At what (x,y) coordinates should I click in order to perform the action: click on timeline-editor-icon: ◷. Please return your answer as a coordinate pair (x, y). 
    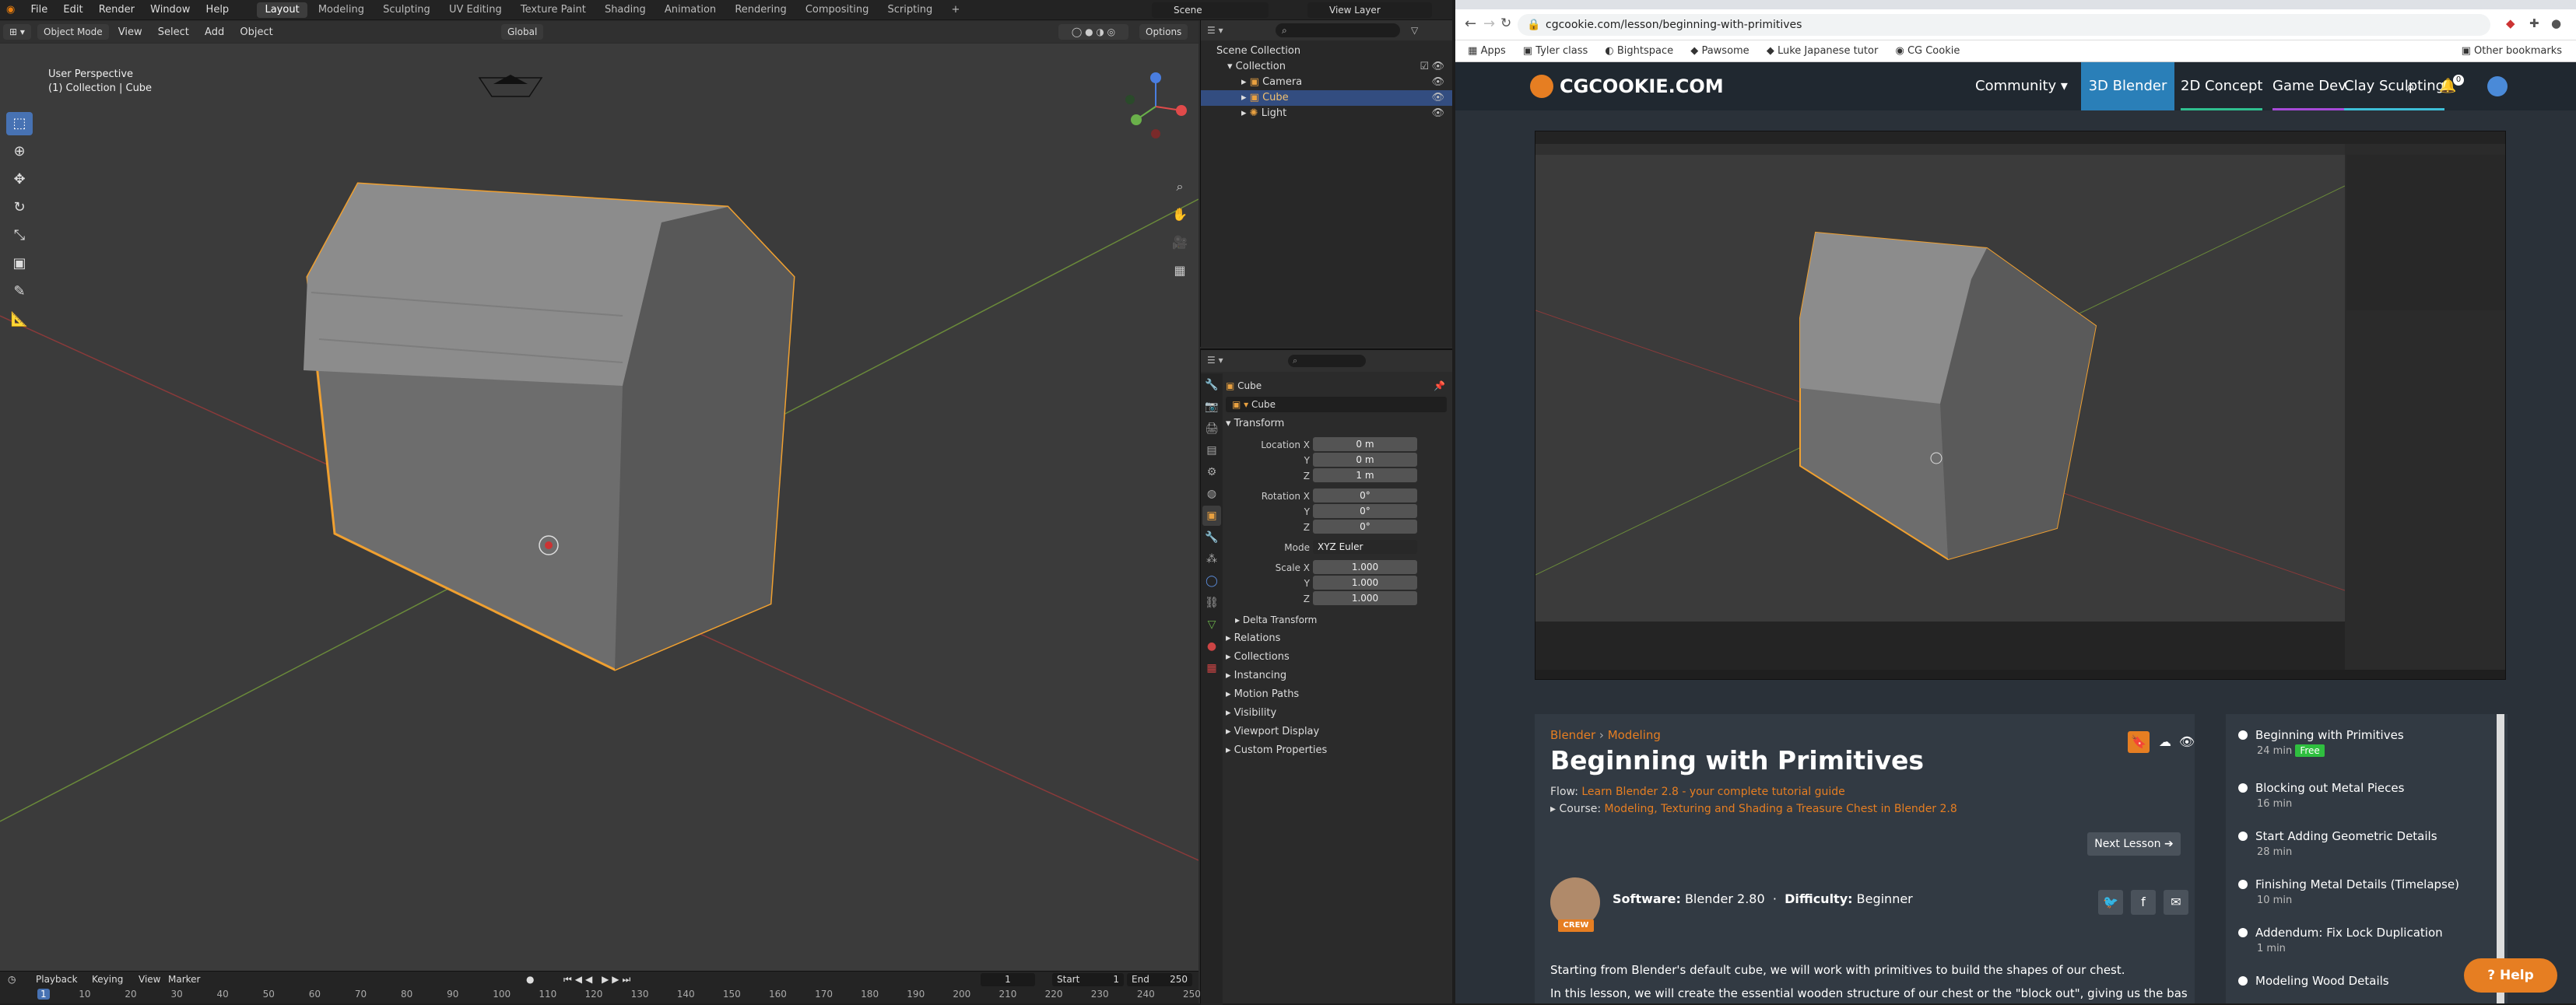
    Looking at the image, I should click on (12, 980).